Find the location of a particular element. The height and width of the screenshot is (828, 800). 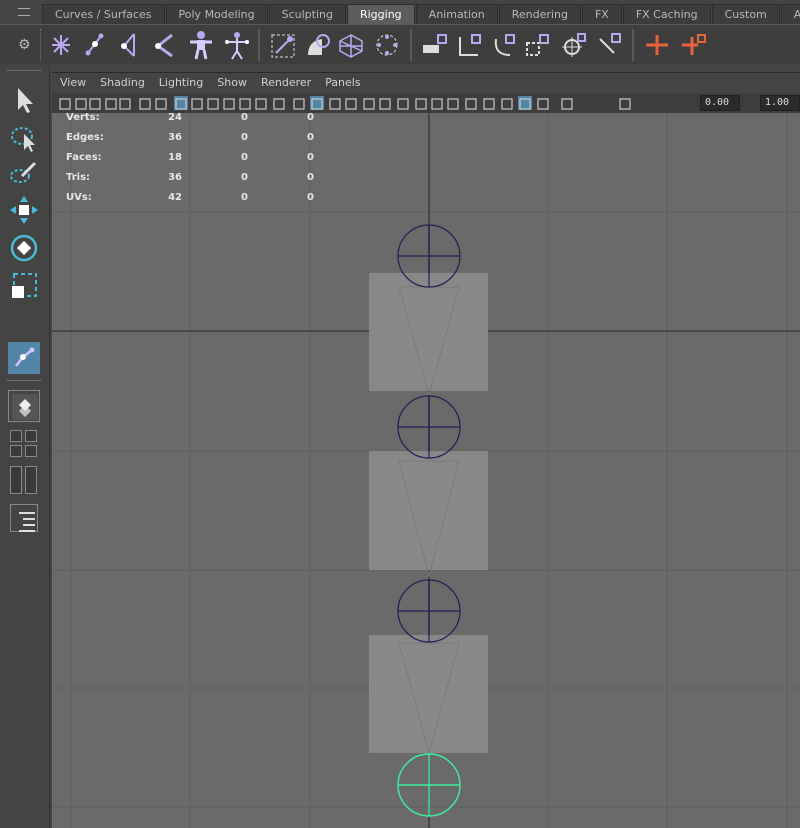

safe-action-icon is located at coordinates (261, 103).